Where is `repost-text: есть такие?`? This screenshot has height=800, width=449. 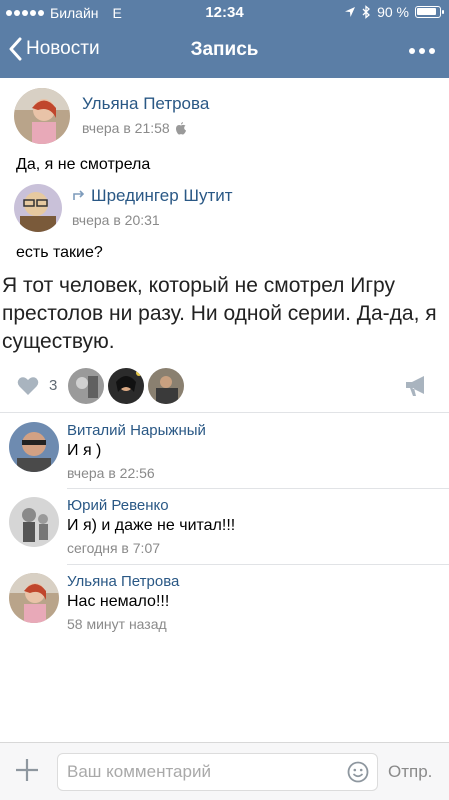 repost-text: есть такие? is located at coordinates (59, 252).